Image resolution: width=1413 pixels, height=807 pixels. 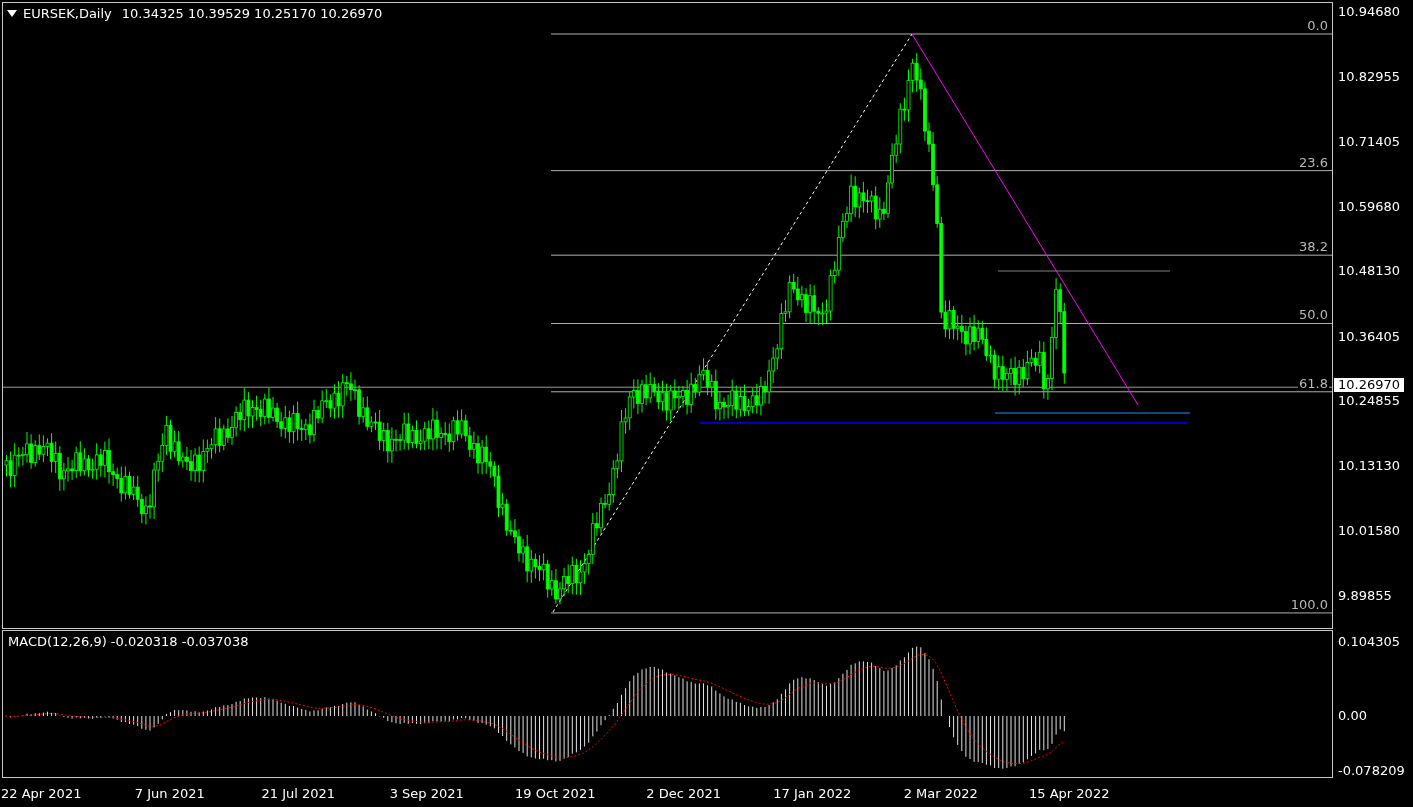 What do you see at coordinates (1317, 26) in the screenshot?
I see `fibonacci-level-label: 0.0` at bounding box center [1317, 26].